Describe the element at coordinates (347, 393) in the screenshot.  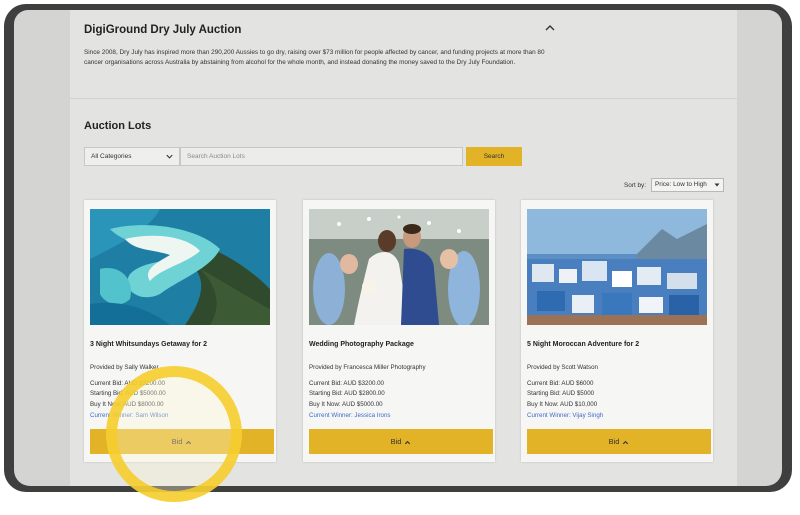
I see `starting-bid: Starting Bid: AUD $2800.00` at that location.